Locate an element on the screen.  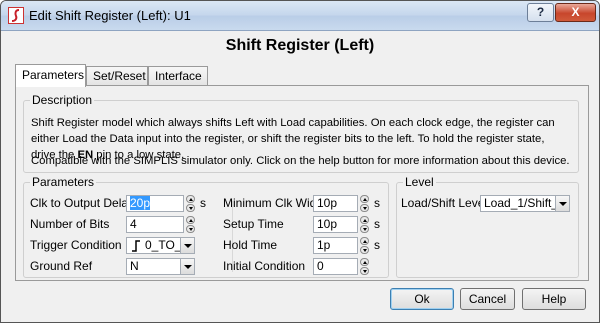
rising-edge-icon is located at coordinates (136, 246).